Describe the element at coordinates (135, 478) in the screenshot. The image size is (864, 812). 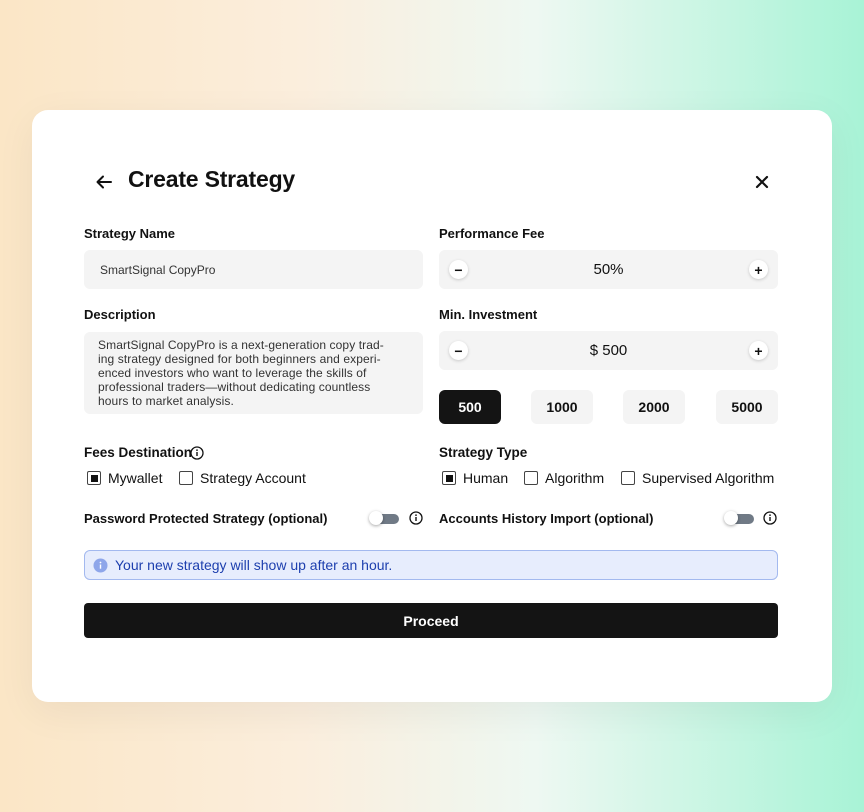
I see `mywallet-label: Mywallet` at that location.